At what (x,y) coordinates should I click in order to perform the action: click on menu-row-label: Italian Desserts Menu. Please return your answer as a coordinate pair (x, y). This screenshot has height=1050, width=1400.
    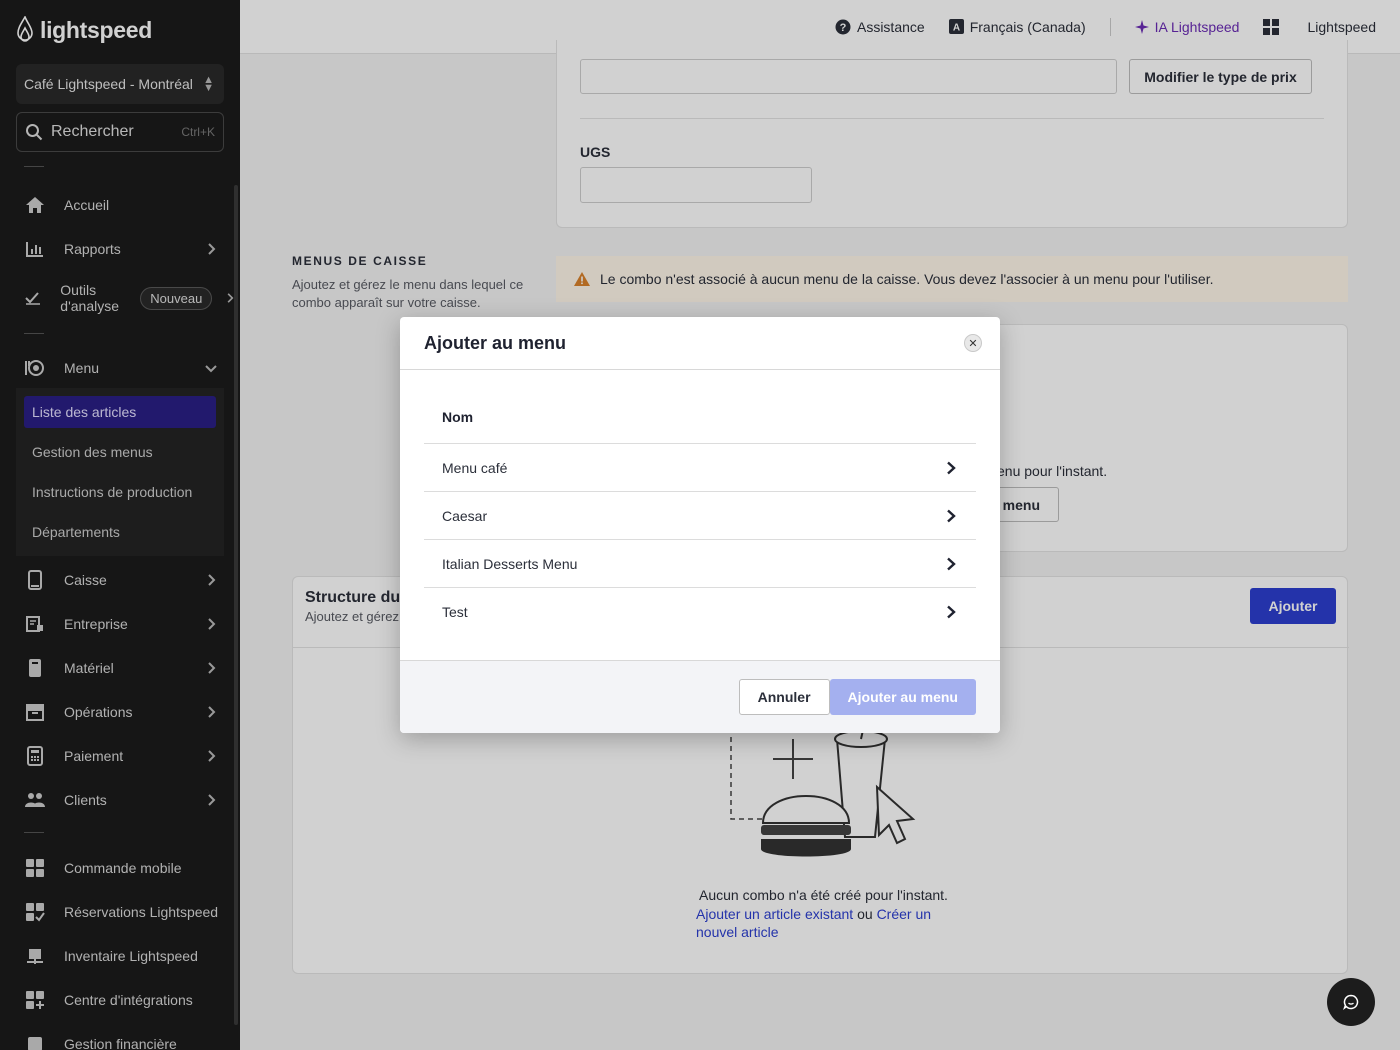
    Looking at the image, I should click on (510, 563).